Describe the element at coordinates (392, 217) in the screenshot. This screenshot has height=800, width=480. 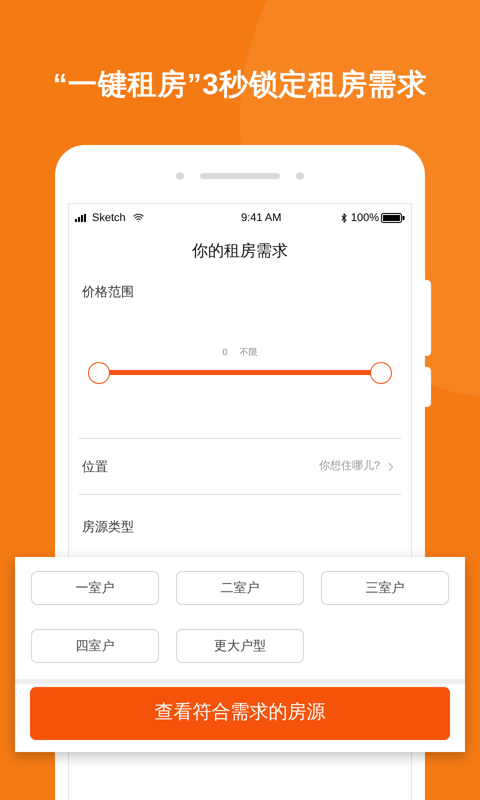
I see `battery-icon` at that location.